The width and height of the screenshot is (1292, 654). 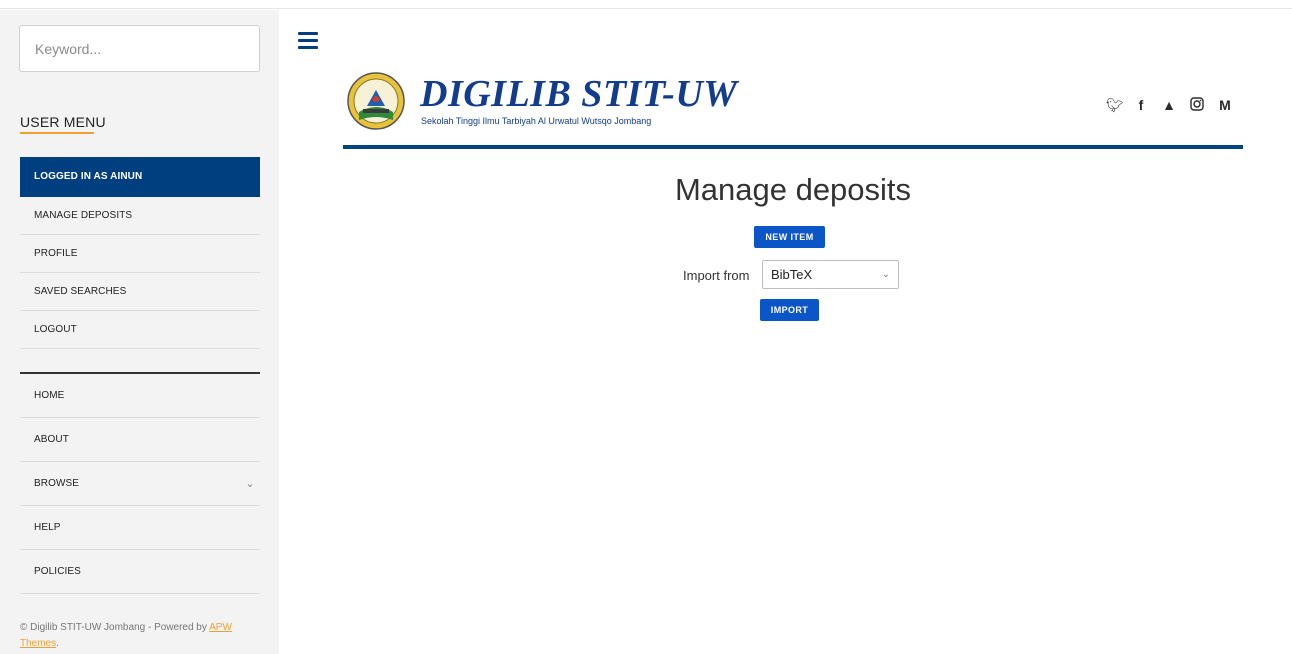 What do you see at coordinates (1225, 105) in the screenshot?
I see `medium-icon: M` at bounding box center [1225, 105].